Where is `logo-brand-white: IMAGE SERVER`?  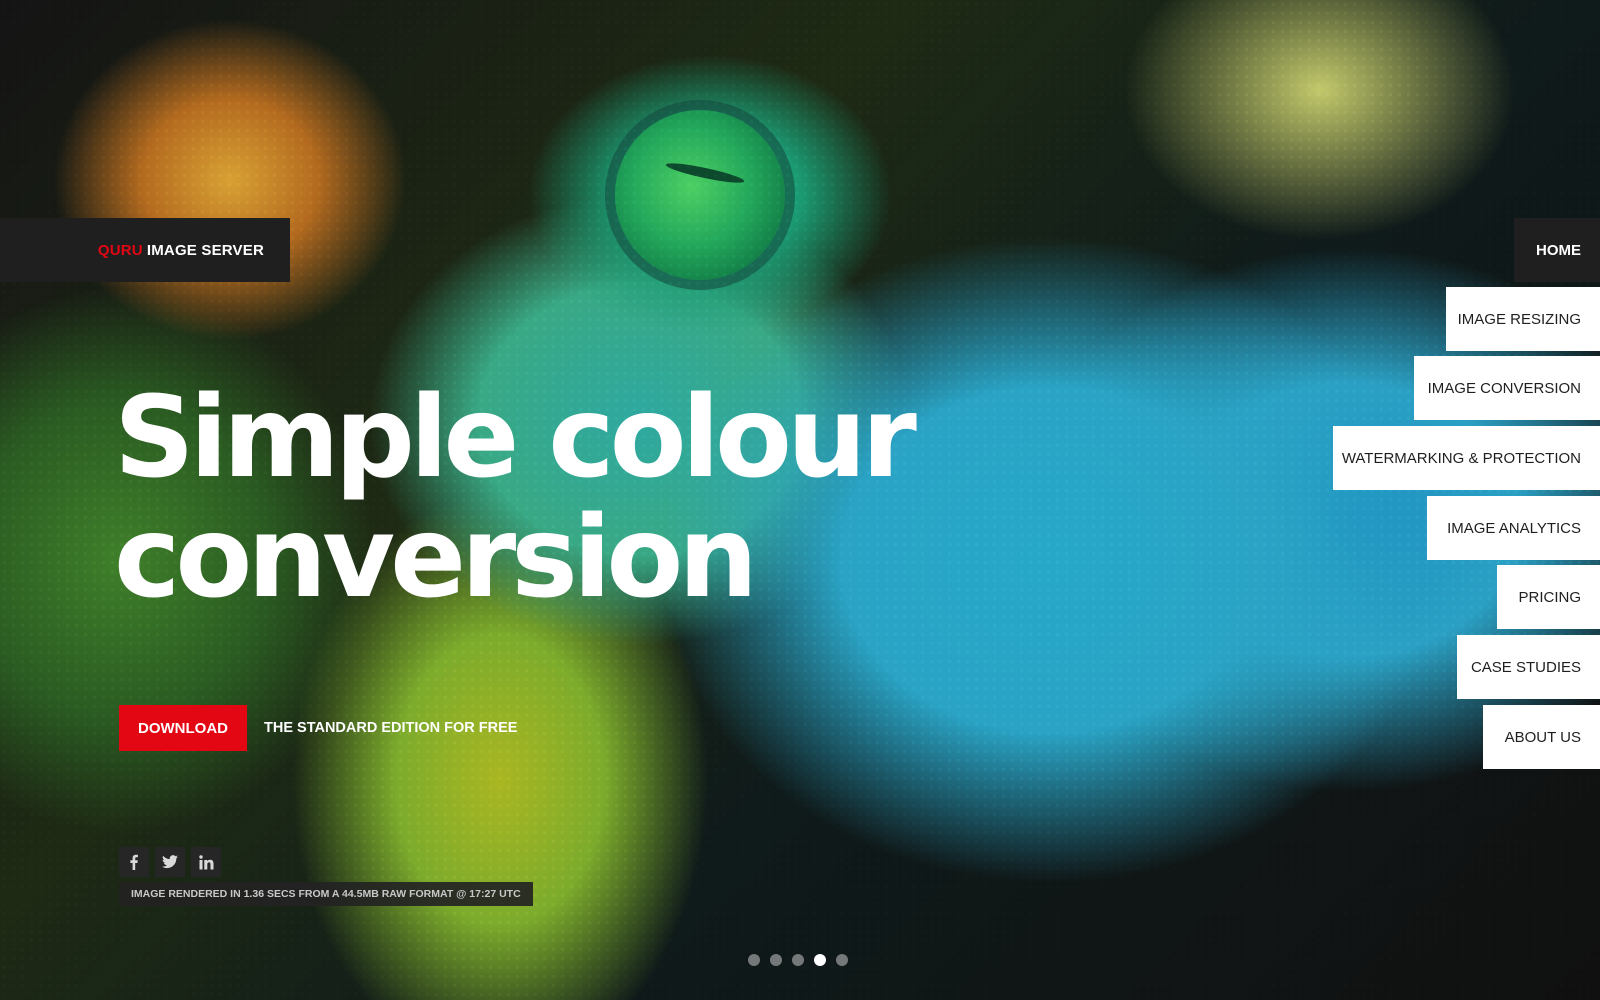
logo-brand-white: IMAGE SERVER is located at coordinates (205, 250).